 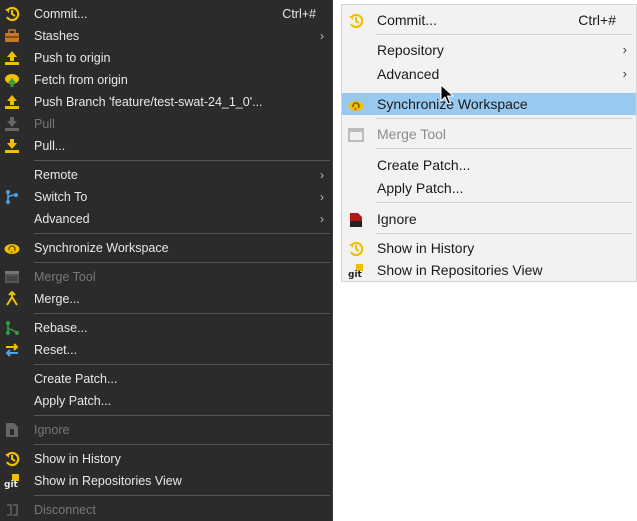 I want to click on disconnect-icon, so click(x=12, y=510).